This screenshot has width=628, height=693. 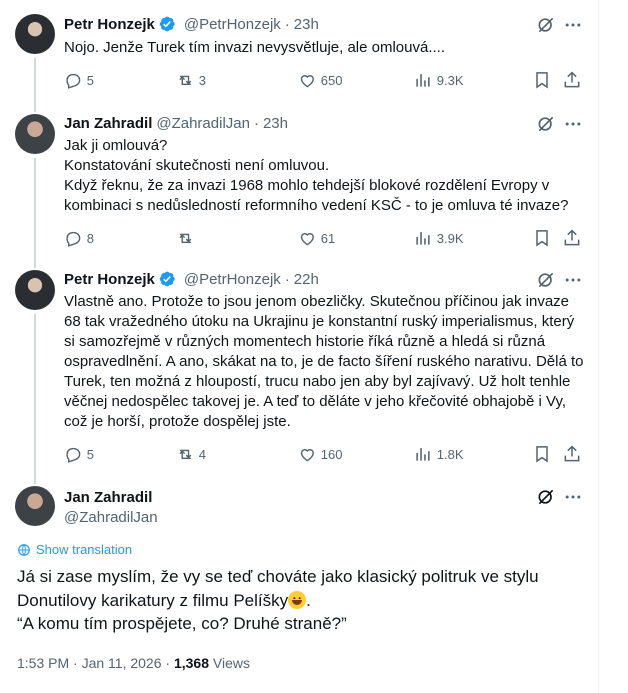 I want to click on like-button: 160, so click(x=320, y=454).